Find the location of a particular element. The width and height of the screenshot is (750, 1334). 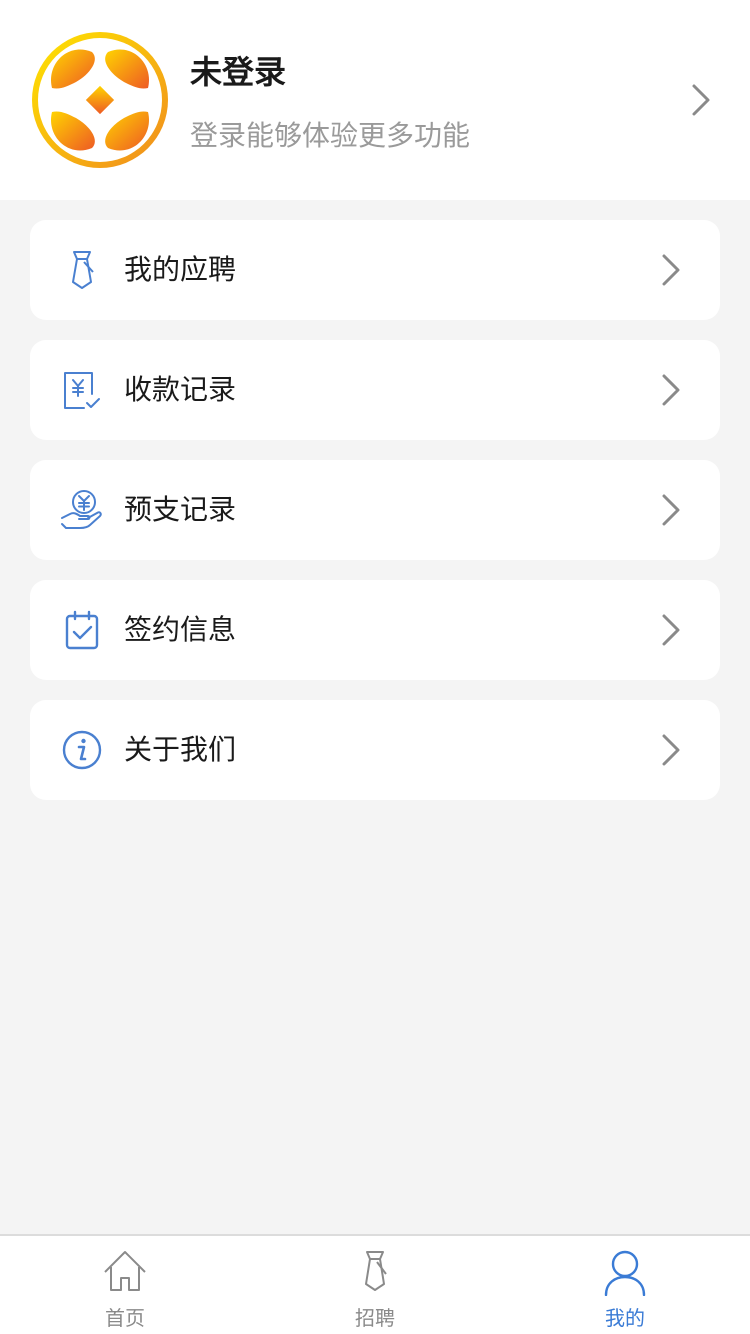

home-icon is located at coordinates (125, 1271).